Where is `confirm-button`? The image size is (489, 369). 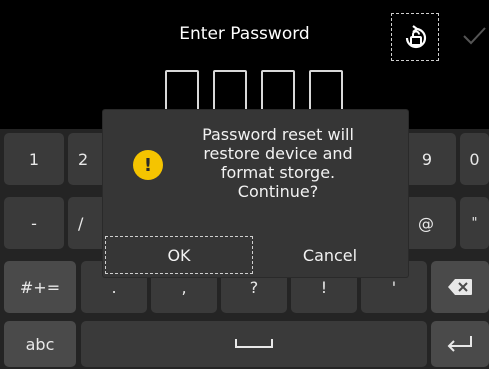
confirm-button is located at coordinates (474, 36).